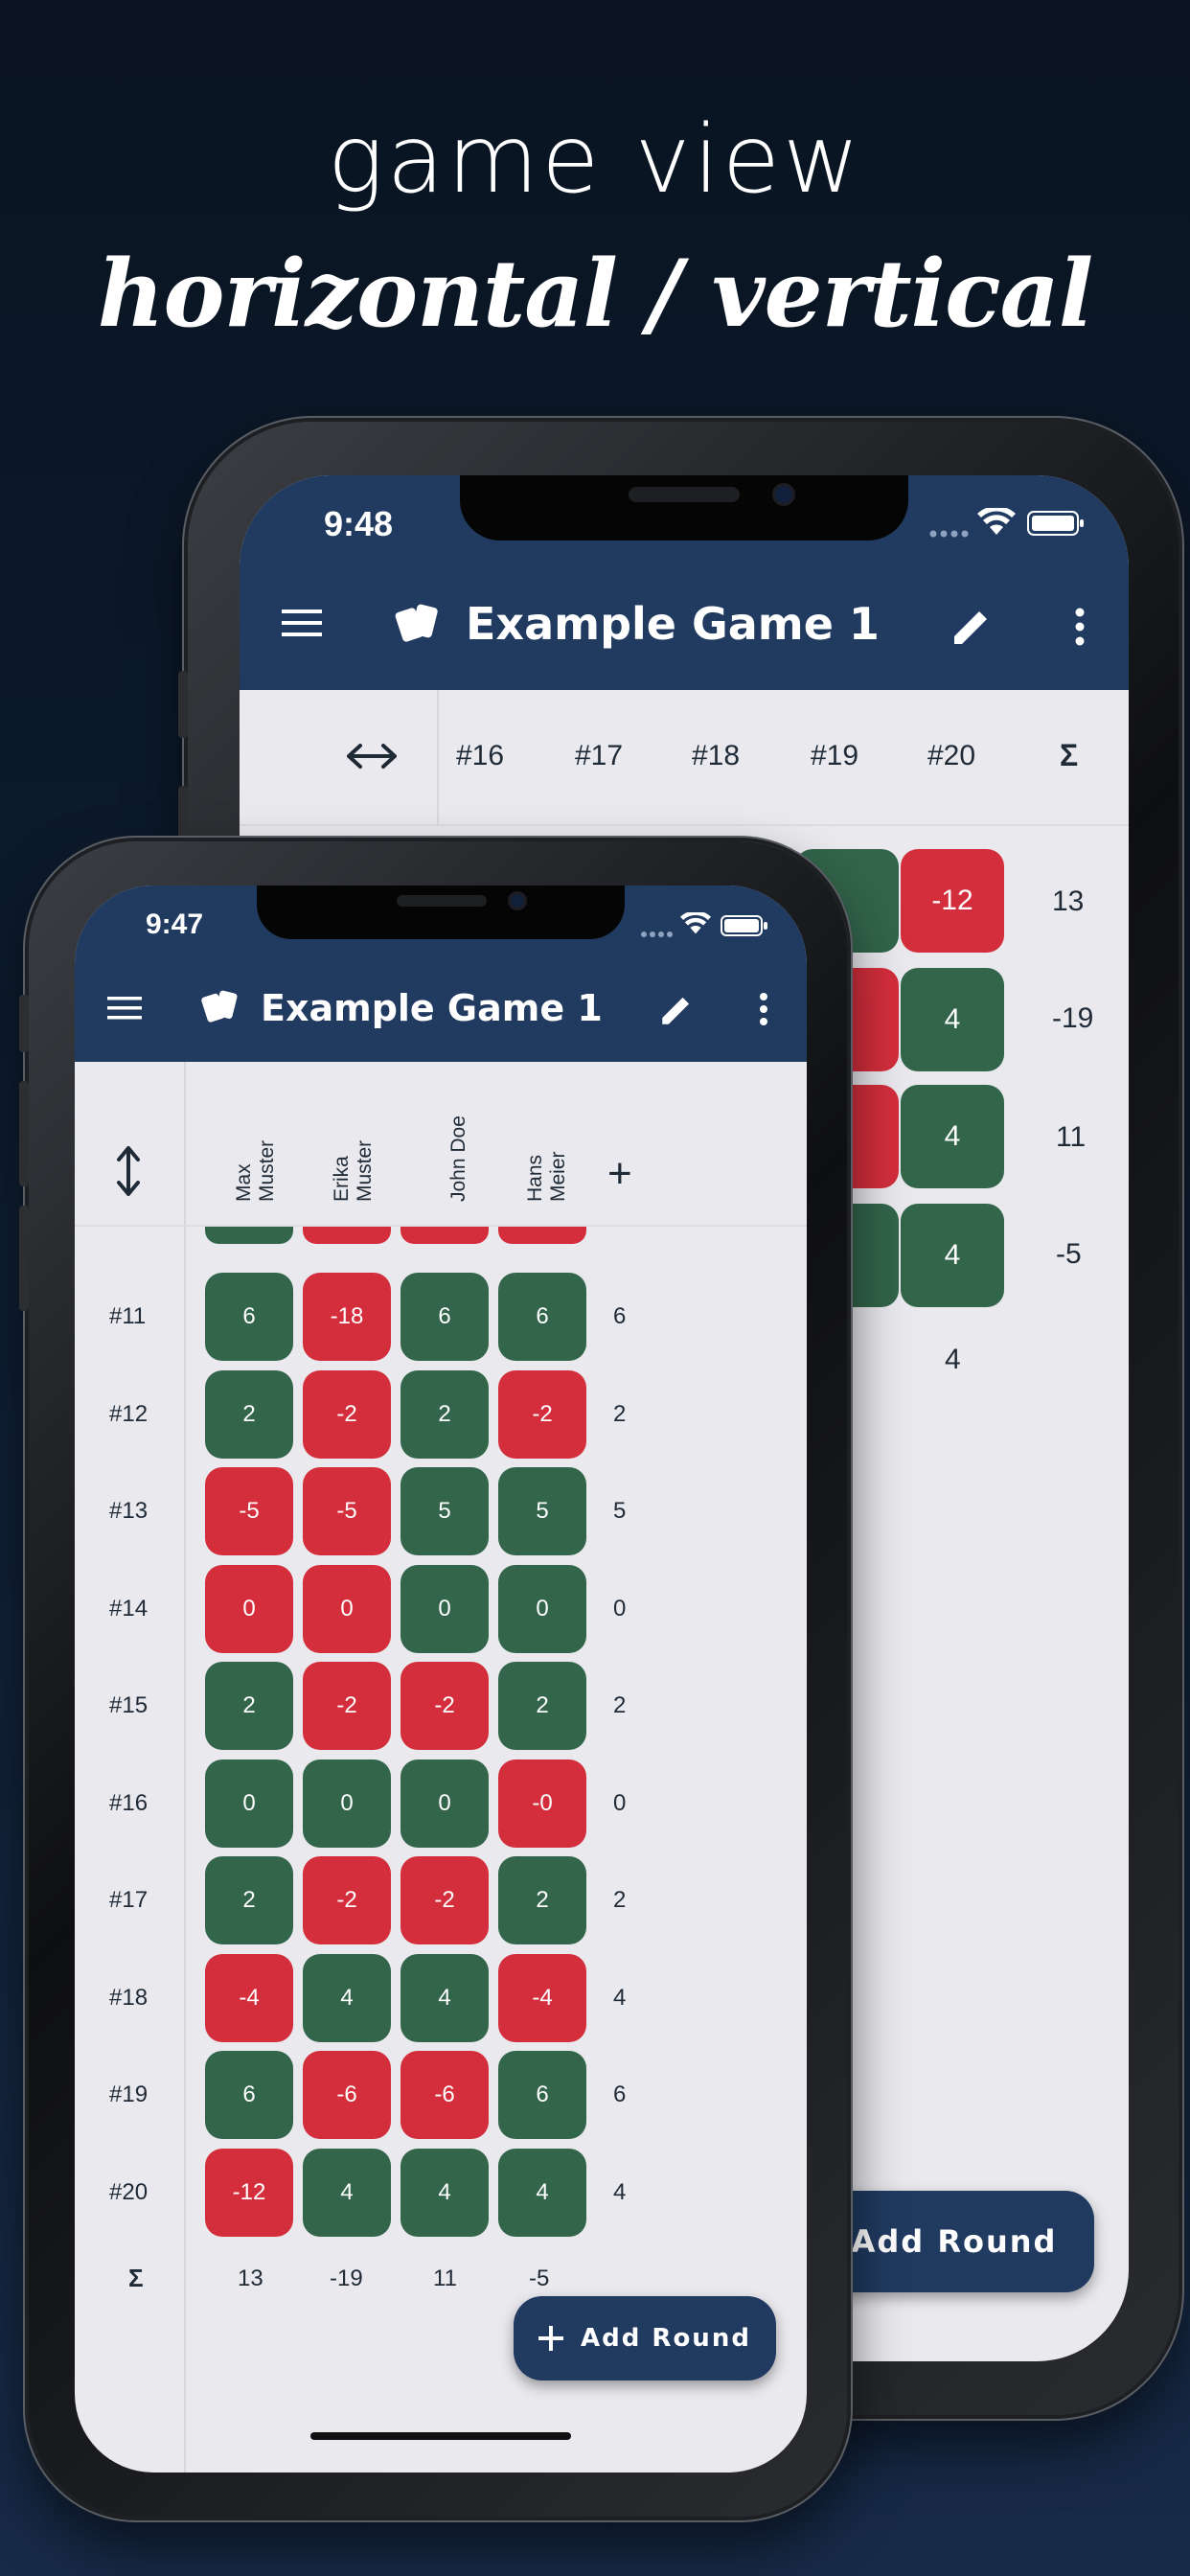 This screenshot has height=2576, width=1190. What do you see at coordinates (250, 2278) in the screenshot?
I see `total-score: 13` at bounding box center [250, 2278].